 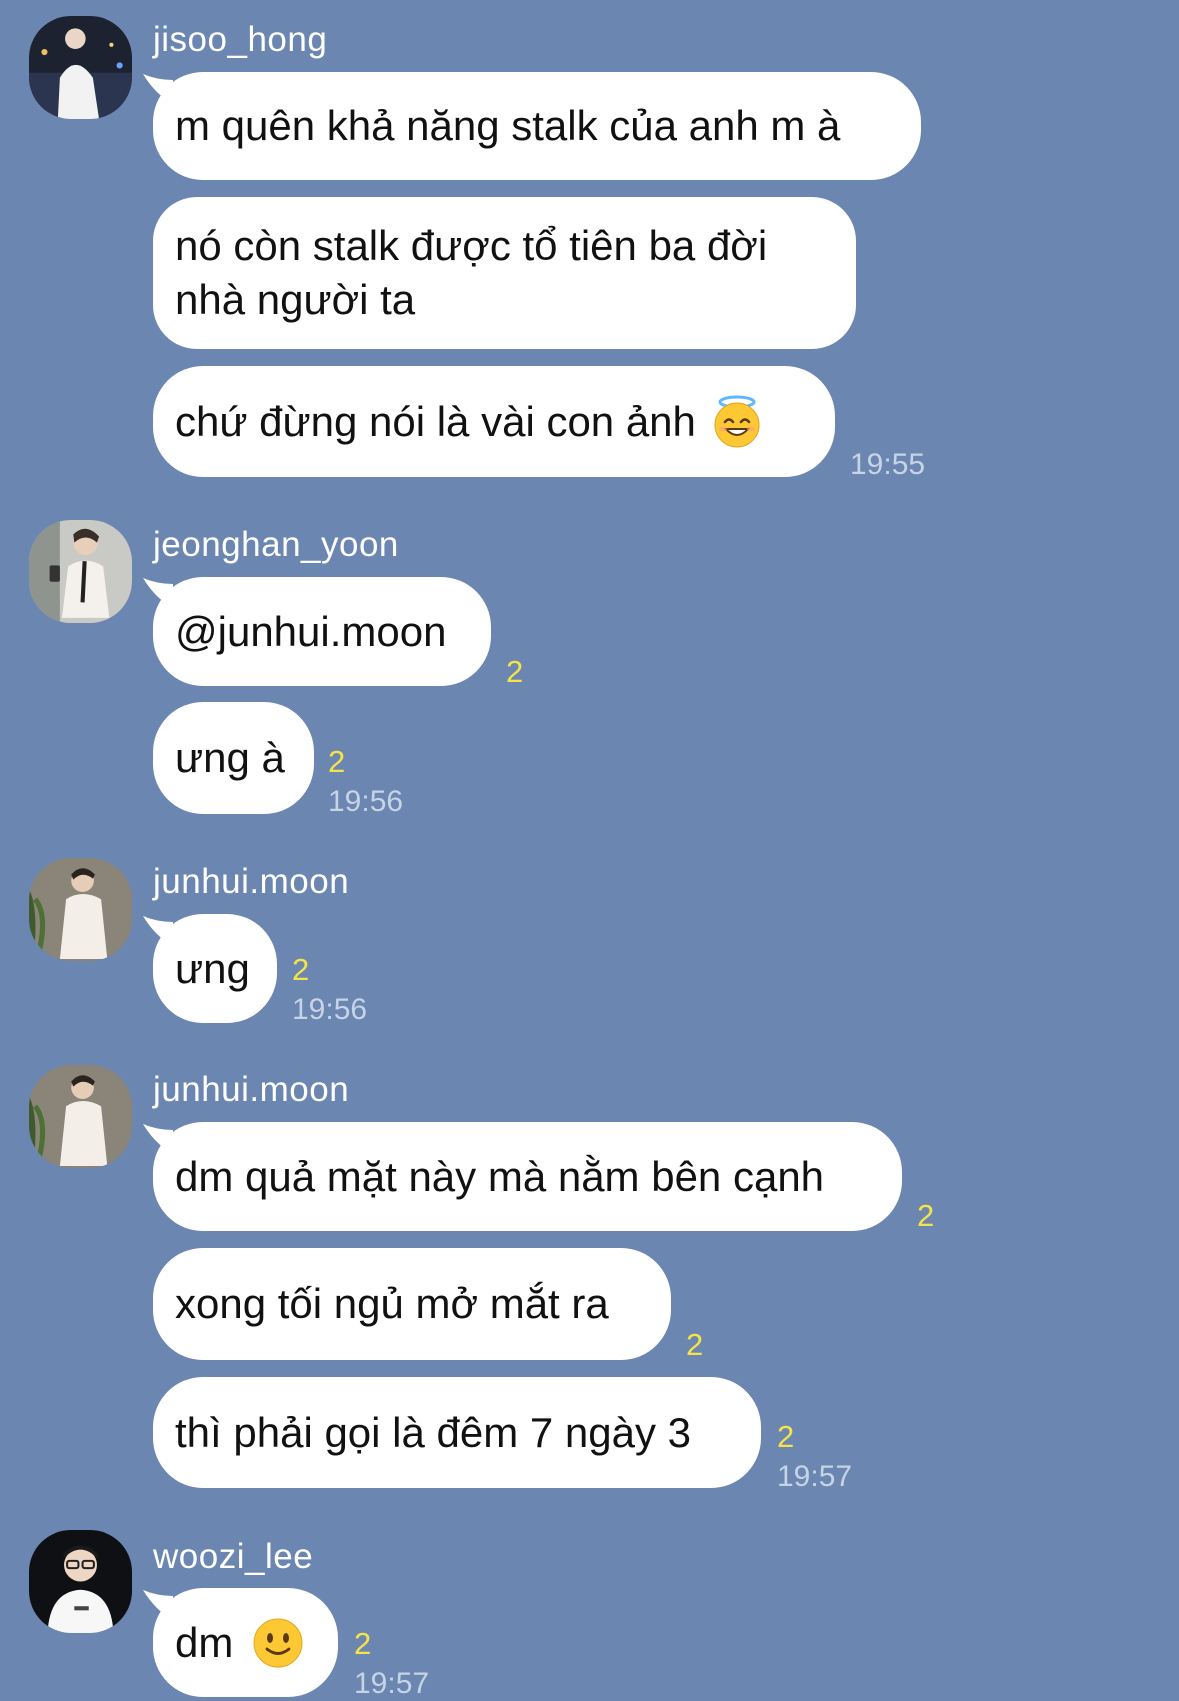 I want to click on message-bubble: ưng à, so click(x=233, y=758).